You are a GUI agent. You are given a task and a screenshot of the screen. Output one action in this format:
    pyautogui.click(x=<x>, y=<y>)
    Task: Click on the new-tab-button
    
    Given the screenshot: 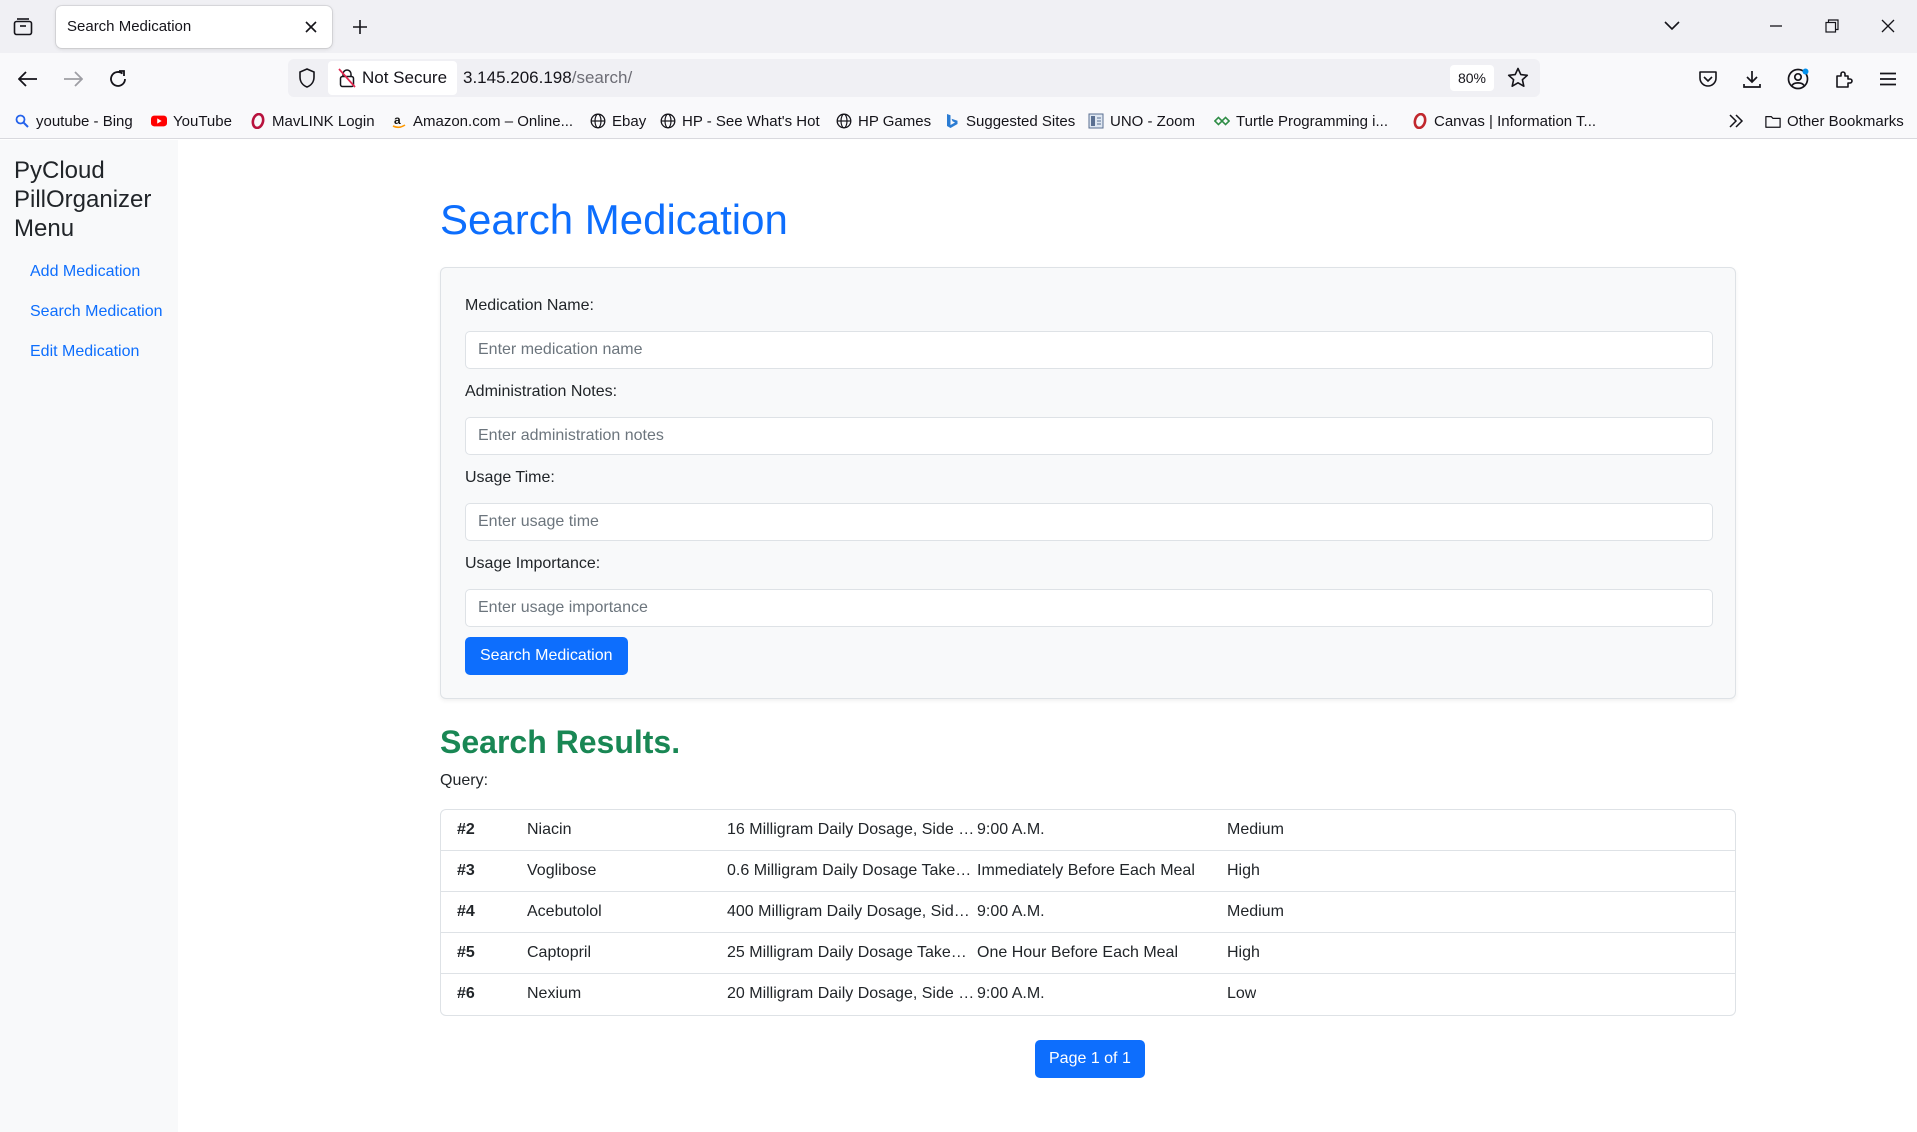 What is the action you would take?
    pyautogui.click(x=360, y=27)
    